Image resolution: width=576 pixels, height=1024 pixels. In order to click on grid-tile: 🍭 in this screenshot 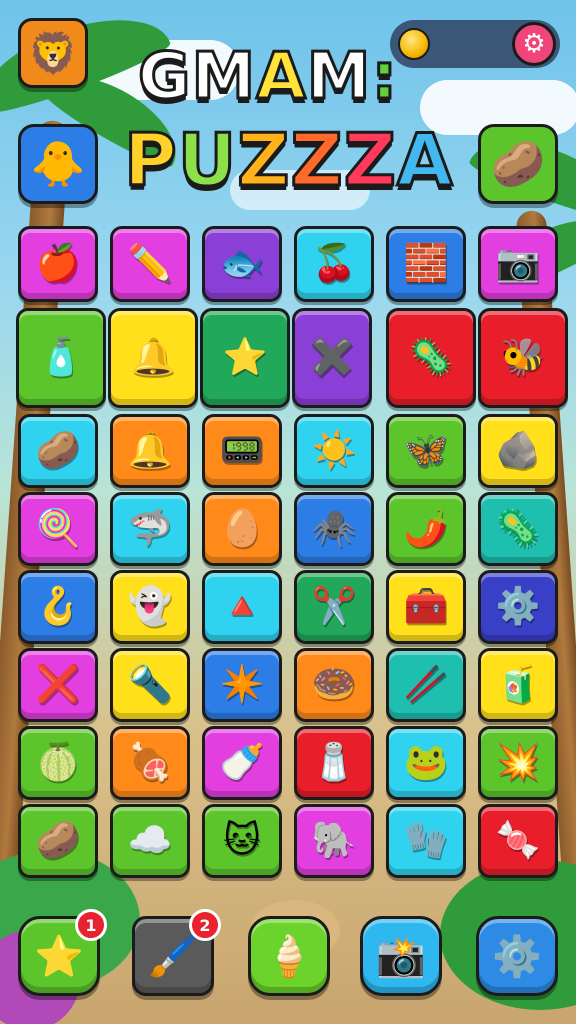, I will do `click(58, 529)`.